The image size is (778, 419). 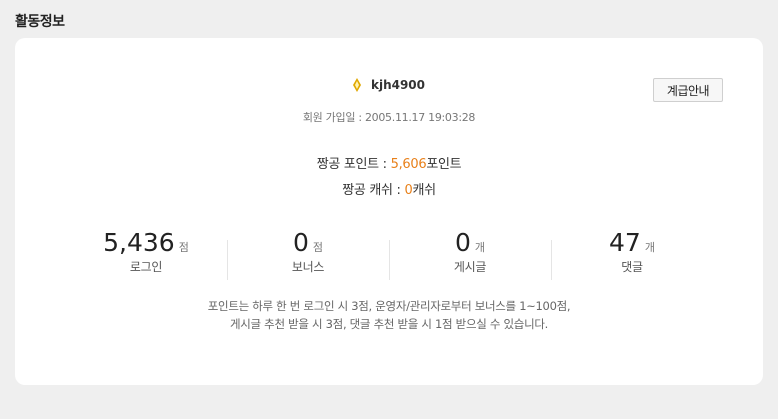 What do you see at coordinates (146, 267) in the screenshot?
I see `stat-label: 로그인` at bounding box center [146, 267].